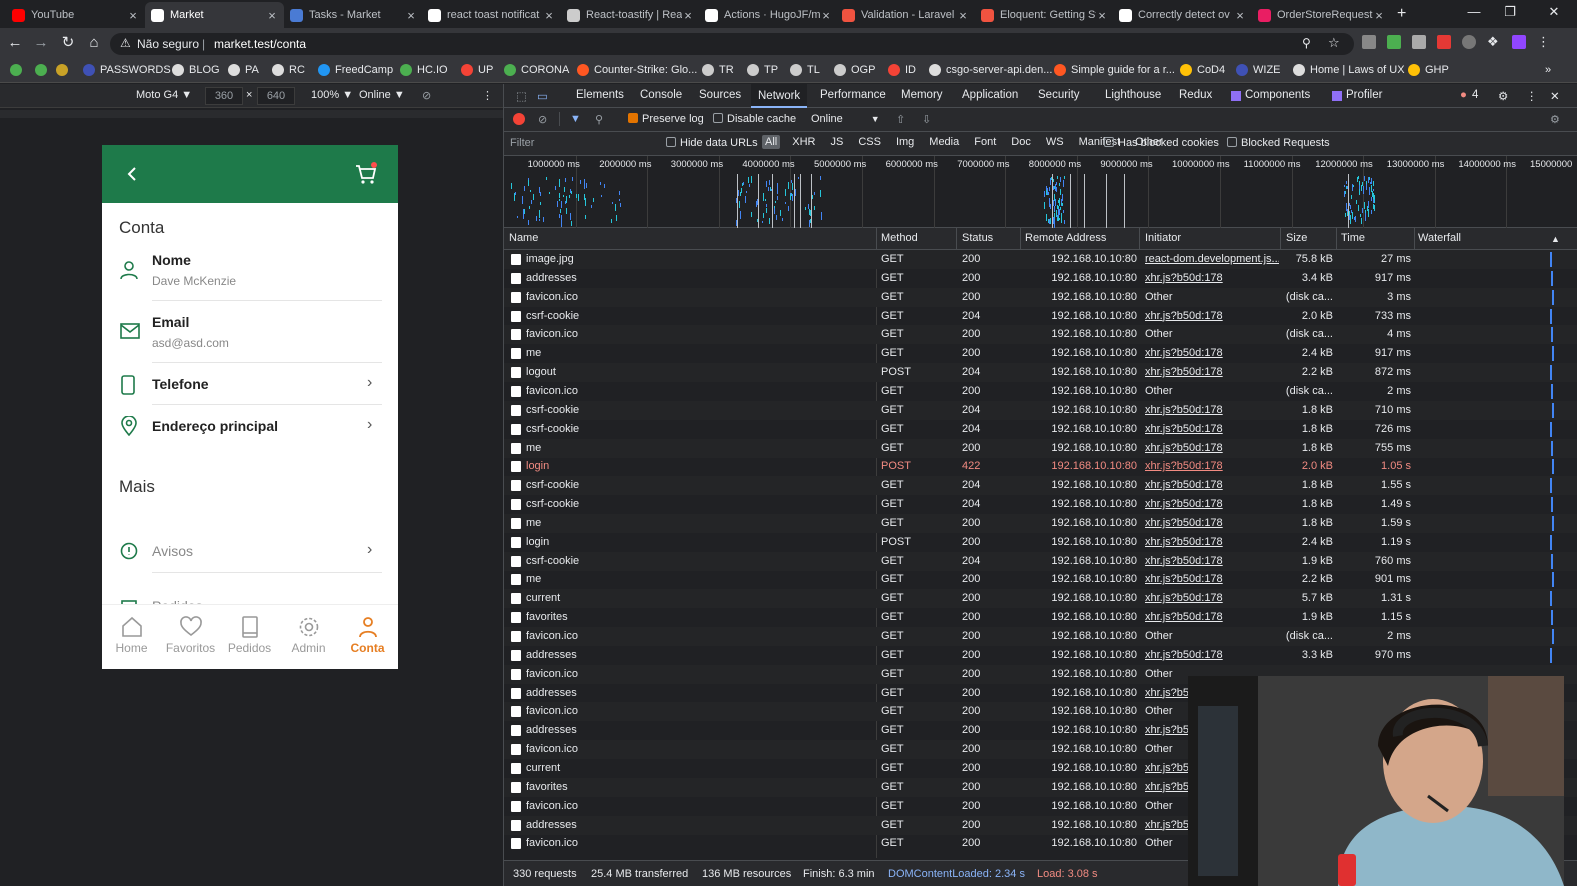  What do you see at coordinates (1306, 43) in the screenshot?
I see `key-icon: ⚲` at bounding box center [1306, 43].